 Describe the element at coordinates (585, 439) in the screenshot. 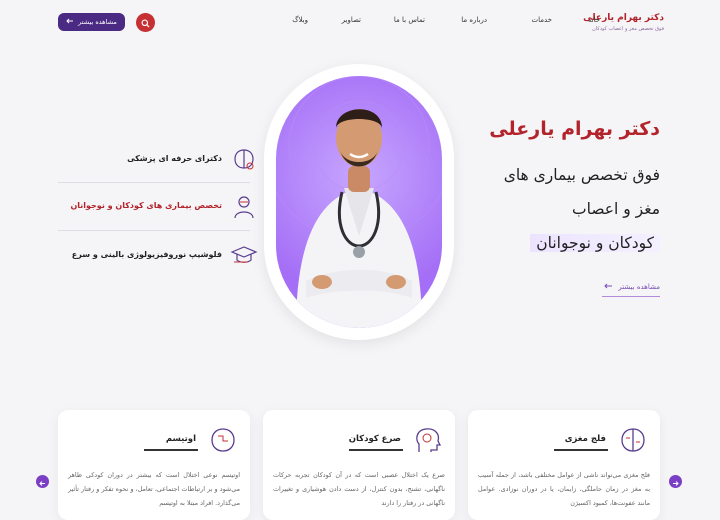

I see `card-title: فلج مغزی` at that location.